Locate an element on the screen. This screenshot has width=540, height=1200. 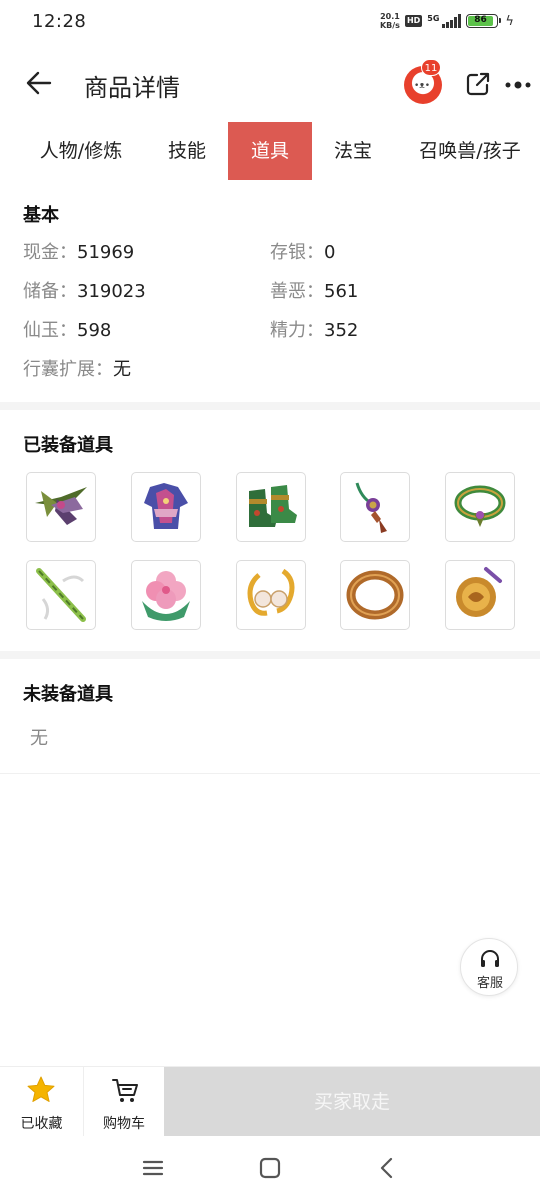
back-chevron-icon is located at coordinates (387, 1168).